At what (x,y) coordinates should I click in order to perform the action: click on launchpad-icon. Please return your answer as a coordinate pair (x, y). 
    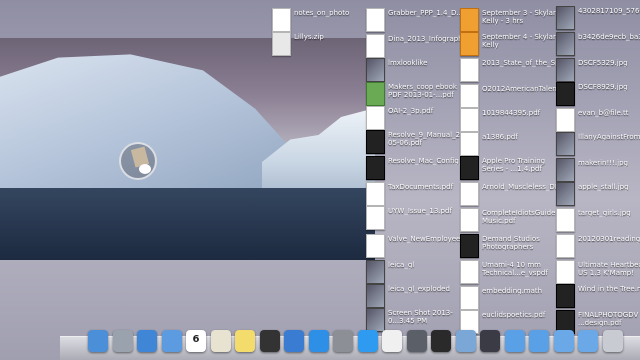
    Looking at the image, I should click on (122, 341).